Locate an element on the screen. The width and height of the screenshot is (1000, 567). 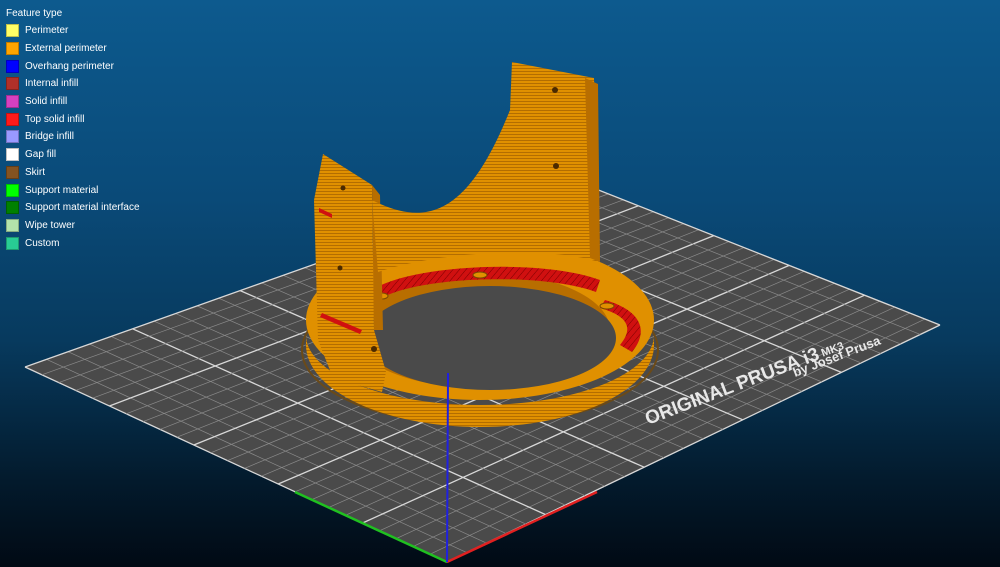
legend-item: Solid infill is located at coordinates (81, 102).